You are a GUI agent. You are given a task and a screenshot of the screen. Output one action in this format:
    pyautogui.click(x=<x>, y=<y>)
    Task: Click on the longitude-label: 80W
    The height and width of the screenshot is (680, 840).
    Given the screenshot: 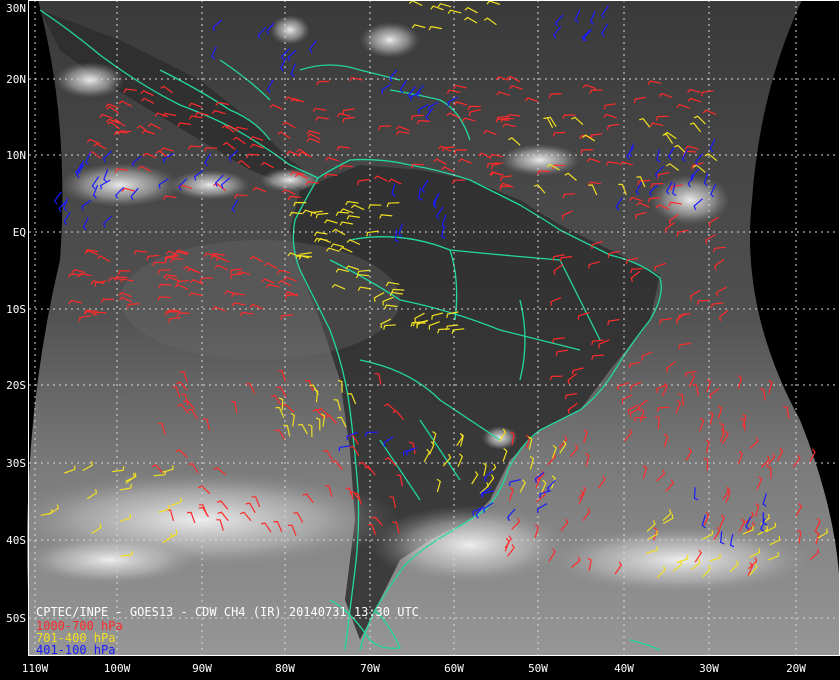 What is the action you would take?
    pyautogui.click(x=285, y=668)
    